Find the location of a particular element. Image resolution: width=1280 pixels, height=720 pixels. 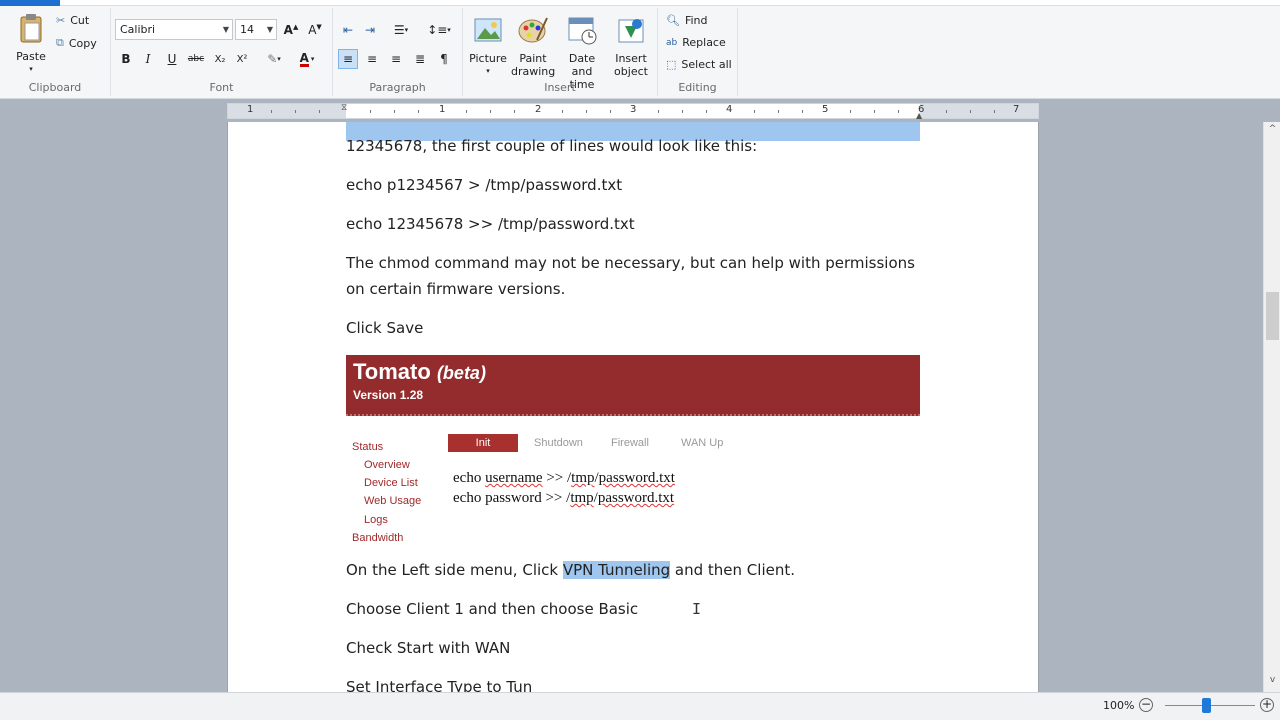

copy-label: Copy is located at coordinates (82, 43).